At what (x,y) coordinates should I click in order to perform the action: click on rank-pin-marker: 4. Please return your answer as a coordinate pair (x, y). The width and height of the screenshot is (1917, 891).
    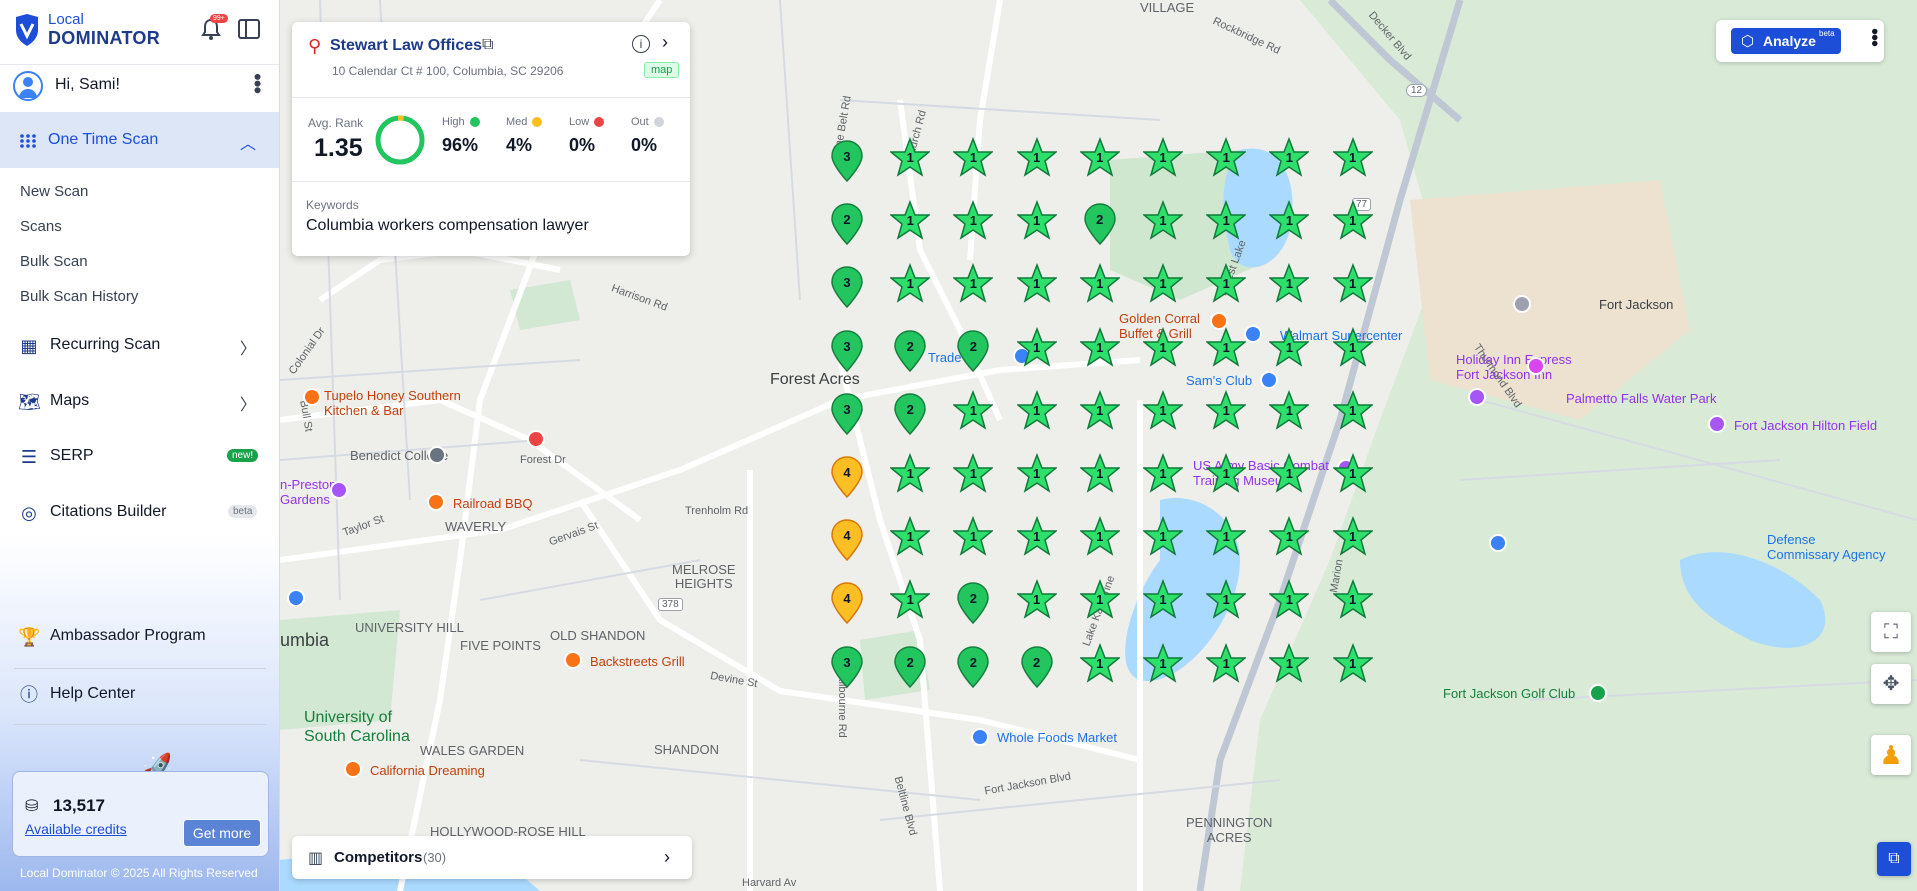
    Looking at the image, I should click on (847, 476).